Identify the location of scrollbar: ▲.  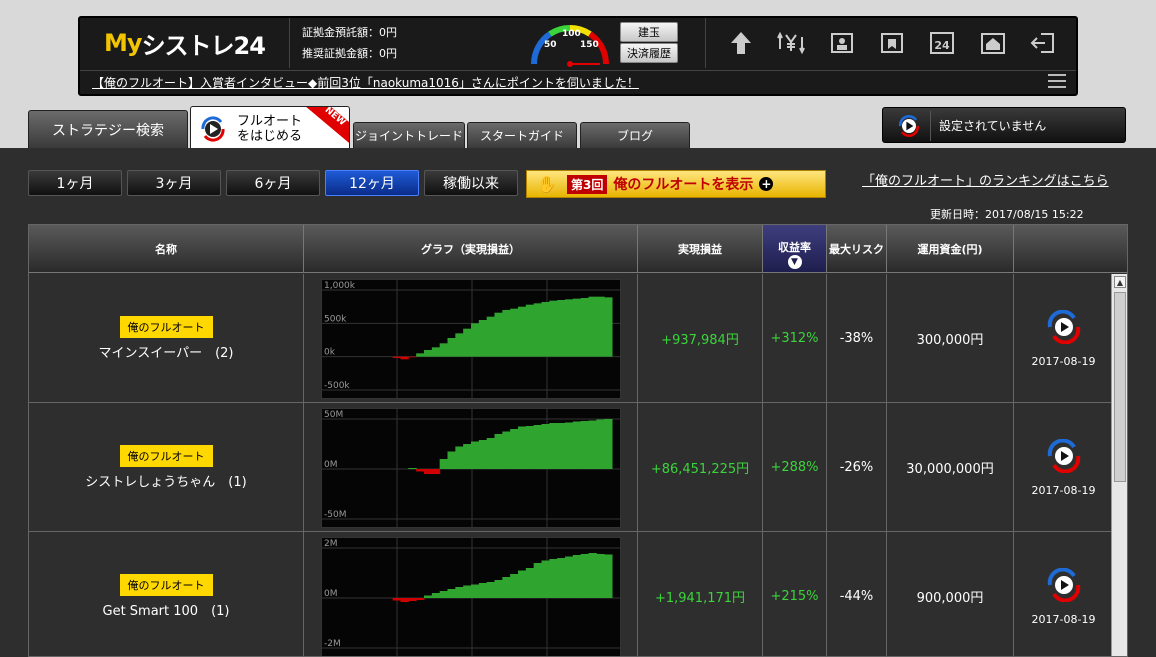
(1119, 465).